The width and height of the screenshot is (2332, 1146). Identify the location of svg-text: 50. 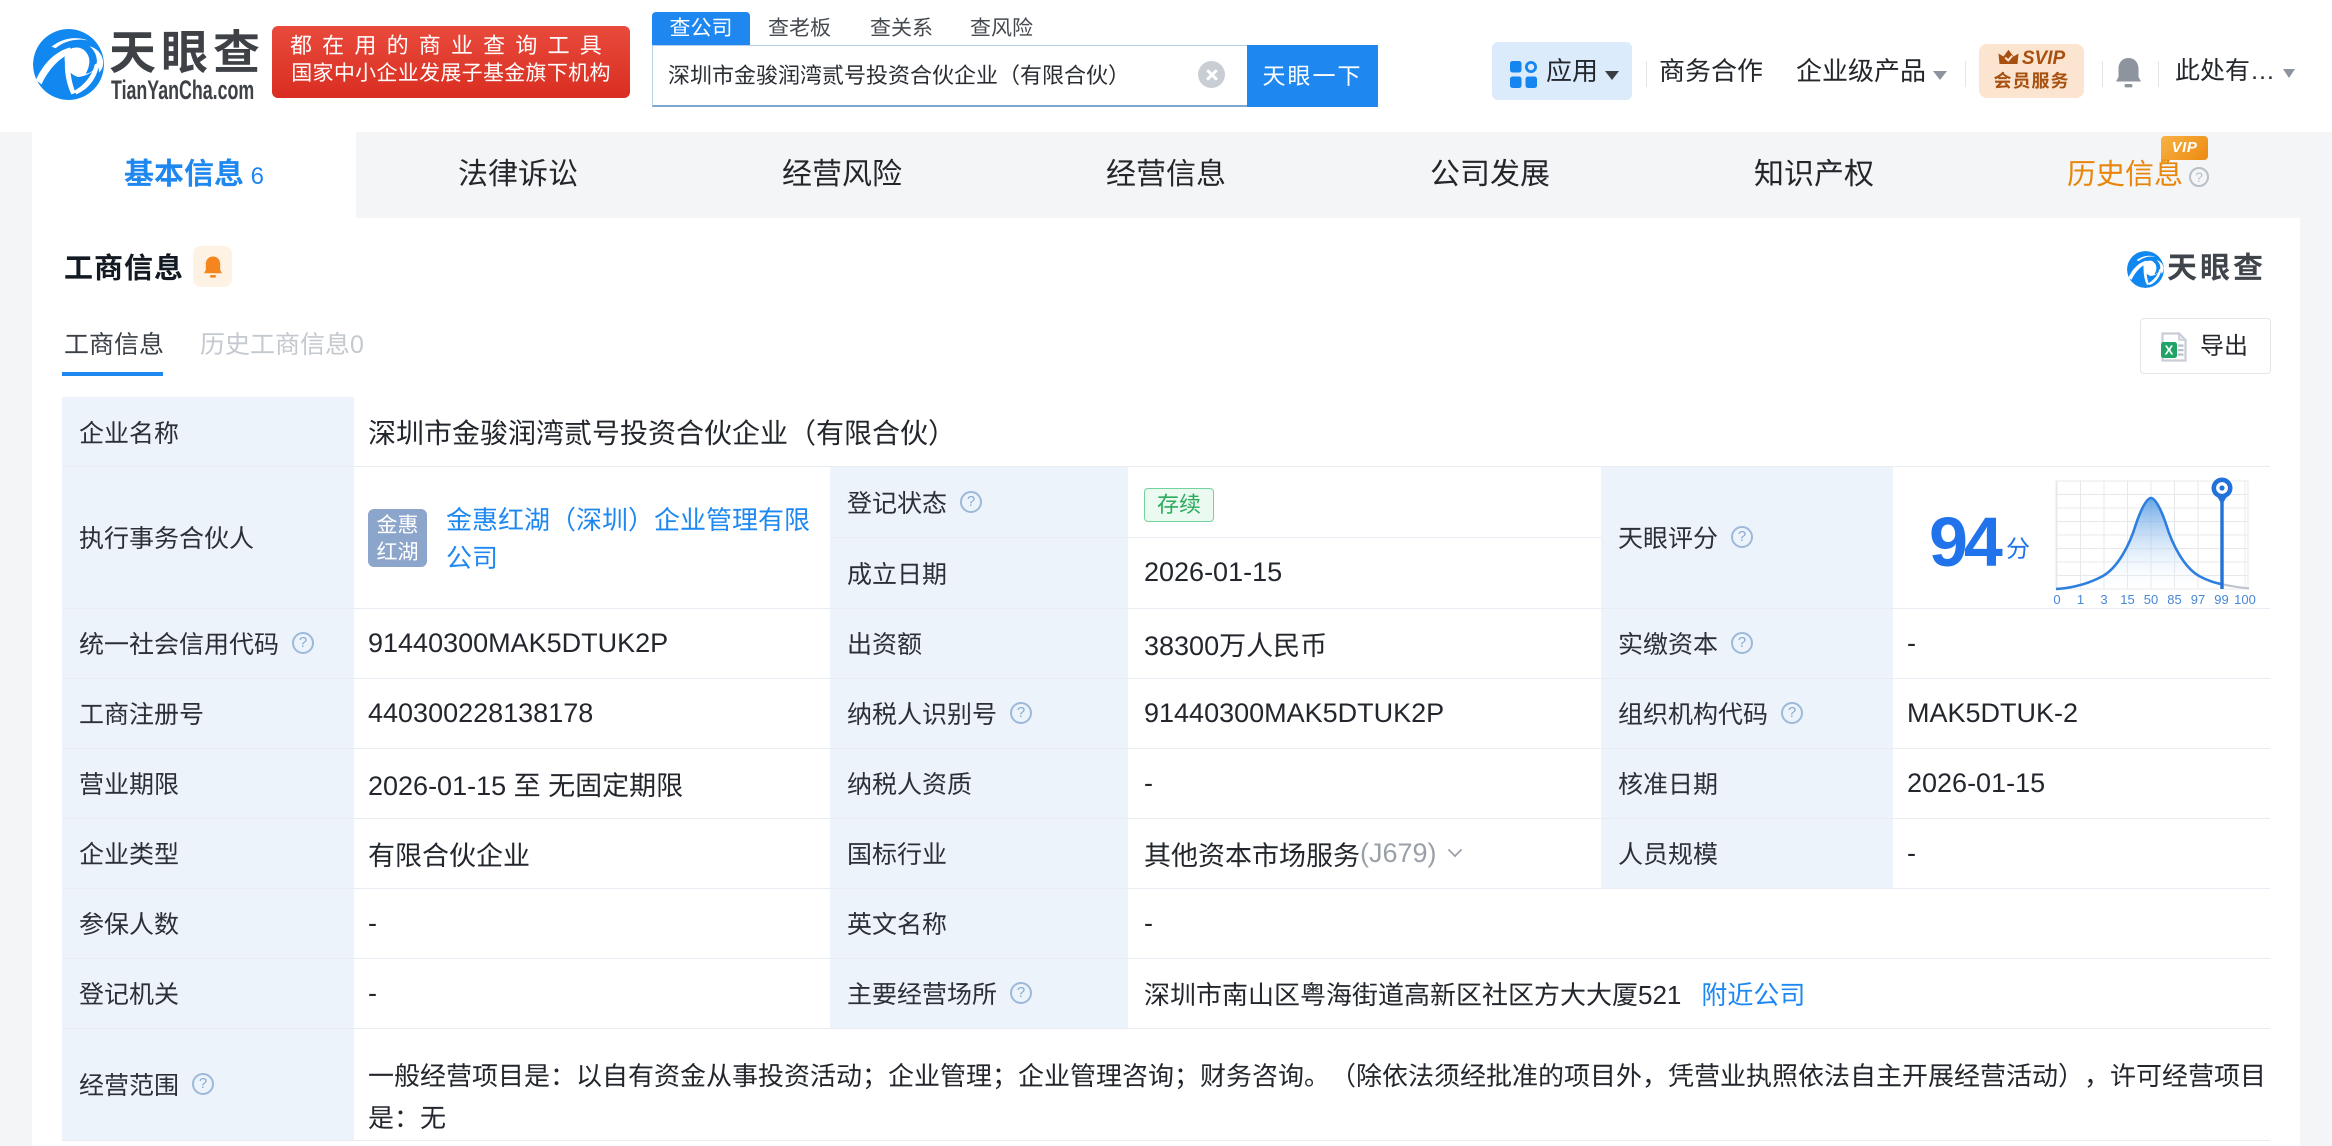
(2151, 599).